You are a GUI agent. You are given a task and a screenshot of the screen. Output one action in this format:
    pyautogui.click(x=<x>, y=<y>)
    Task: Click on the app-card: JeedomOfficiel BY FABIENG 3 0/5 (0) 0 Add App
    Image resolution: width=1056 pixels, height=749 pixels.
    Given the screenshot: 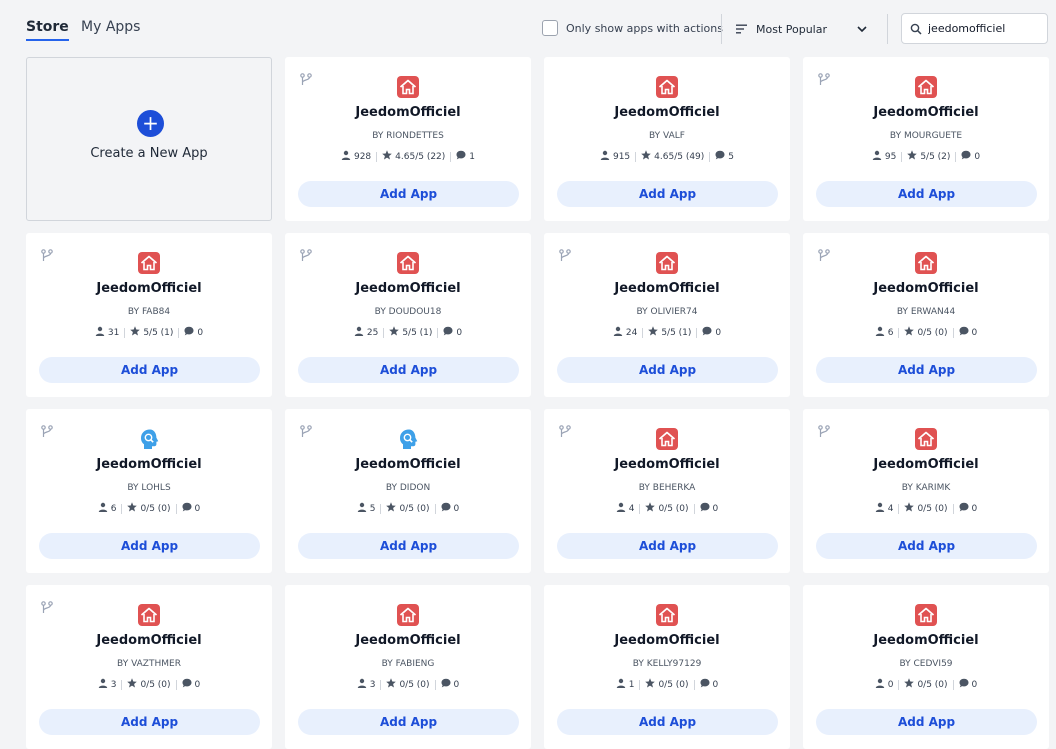 What is the action you would take?
    pyautogui.click(x=408, y=667)
    